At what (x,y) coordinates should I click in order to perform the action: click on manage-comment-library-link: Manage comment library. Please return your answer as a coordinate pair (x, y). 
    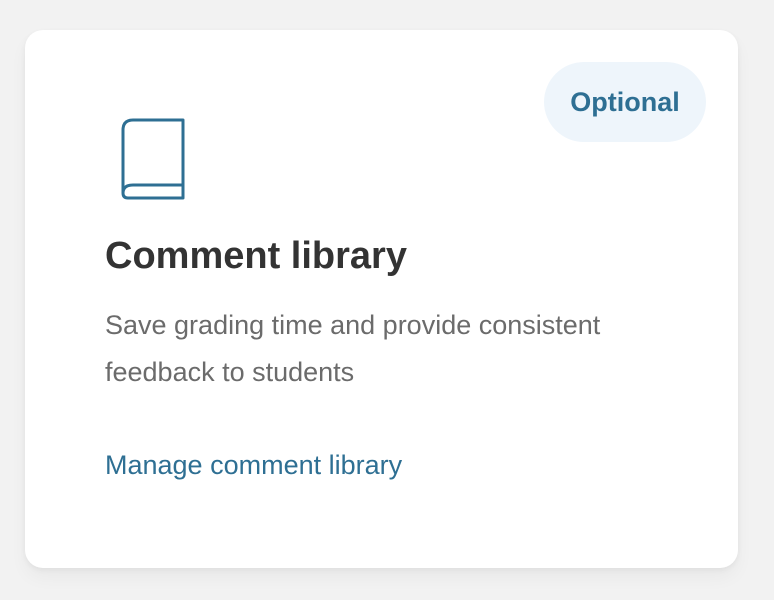
    Looking at the image, I should click on (253, 465).